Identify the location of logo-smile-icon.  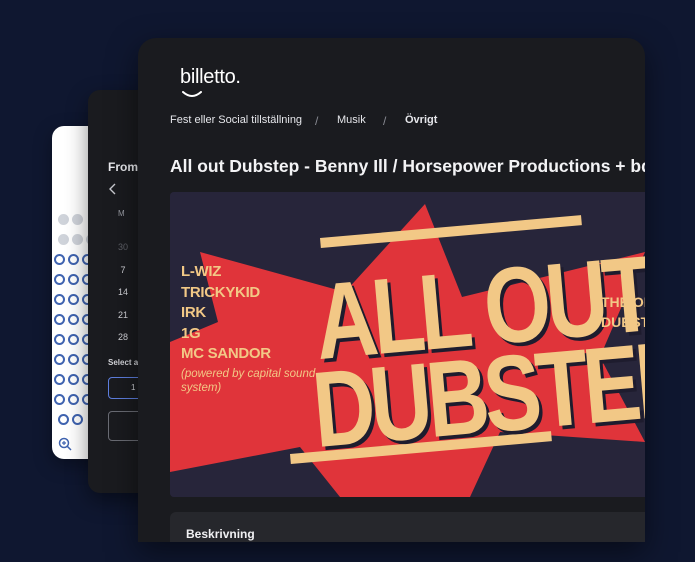
(192, 94).